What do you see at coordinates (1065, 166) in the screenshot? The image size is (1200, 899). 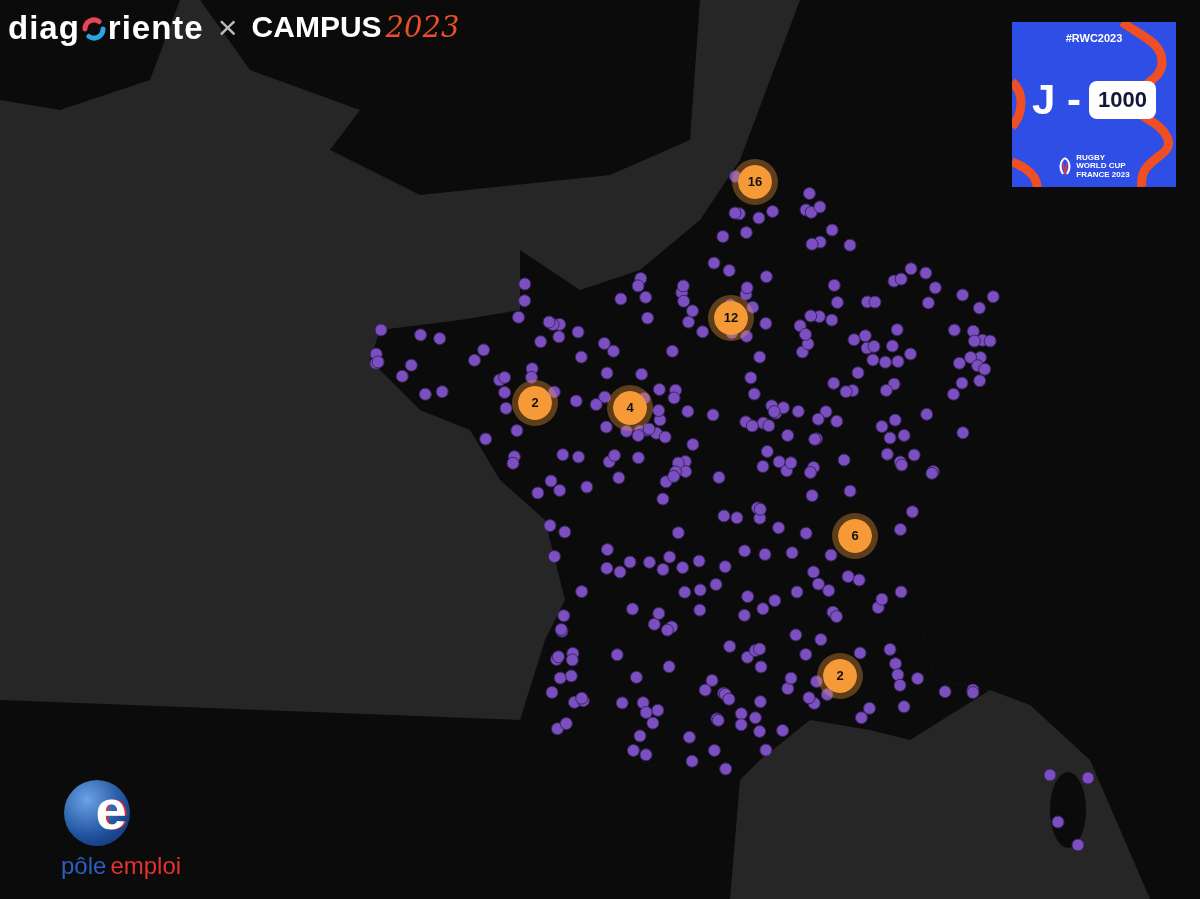 I see `trophy-icon` at bounding box center [1065, 166].